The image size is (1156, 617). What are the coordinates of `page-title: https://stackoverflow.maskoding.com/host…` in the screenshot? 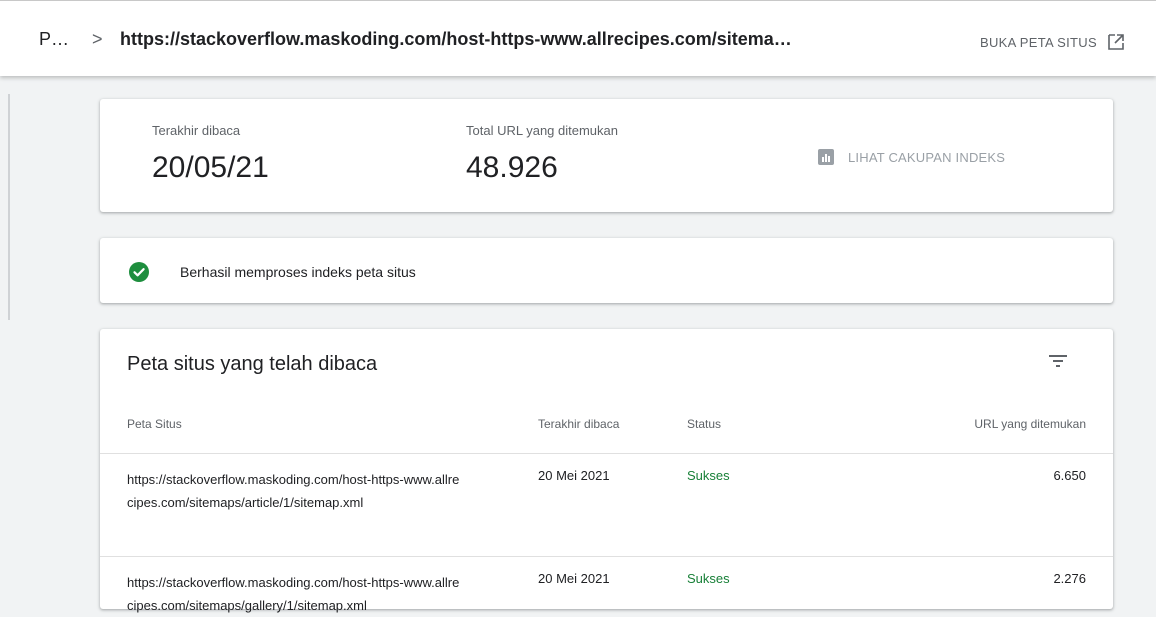 It's located at (456, 39).